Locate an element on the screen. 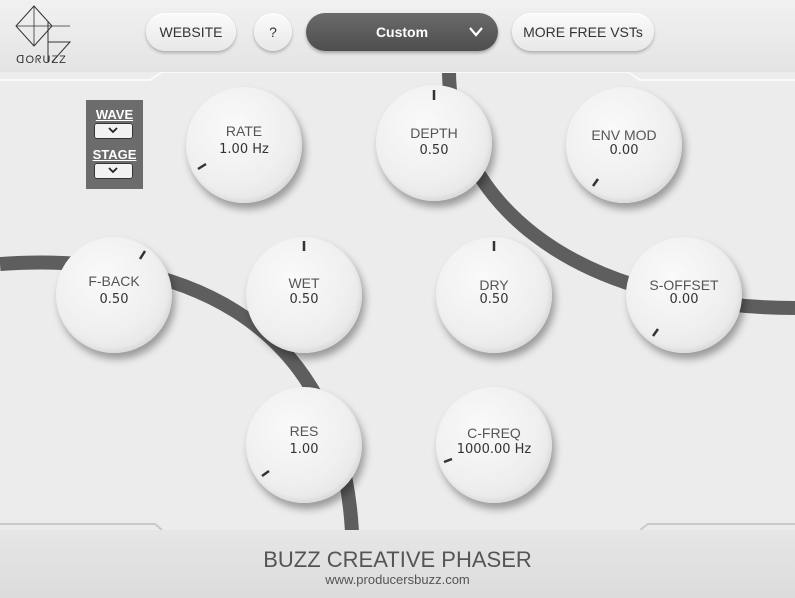 This screenshot has height=598, width=795. website-url: www.producersbuzz.com is located at coordinates (397, 579).